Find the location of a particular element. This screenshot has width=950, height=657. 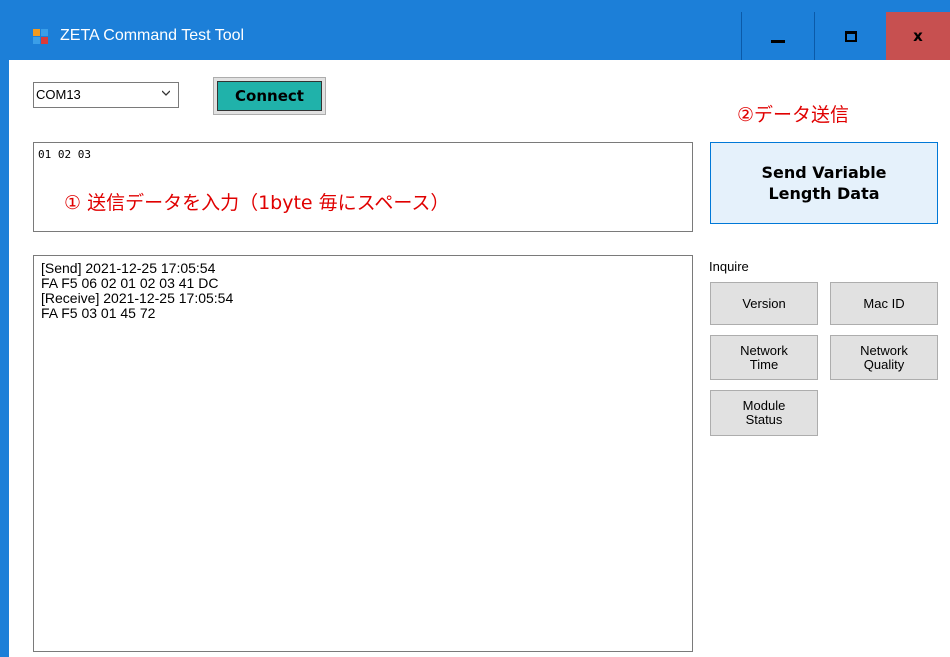

network-quality-line2: Quality is located at coordinates (884, 364).